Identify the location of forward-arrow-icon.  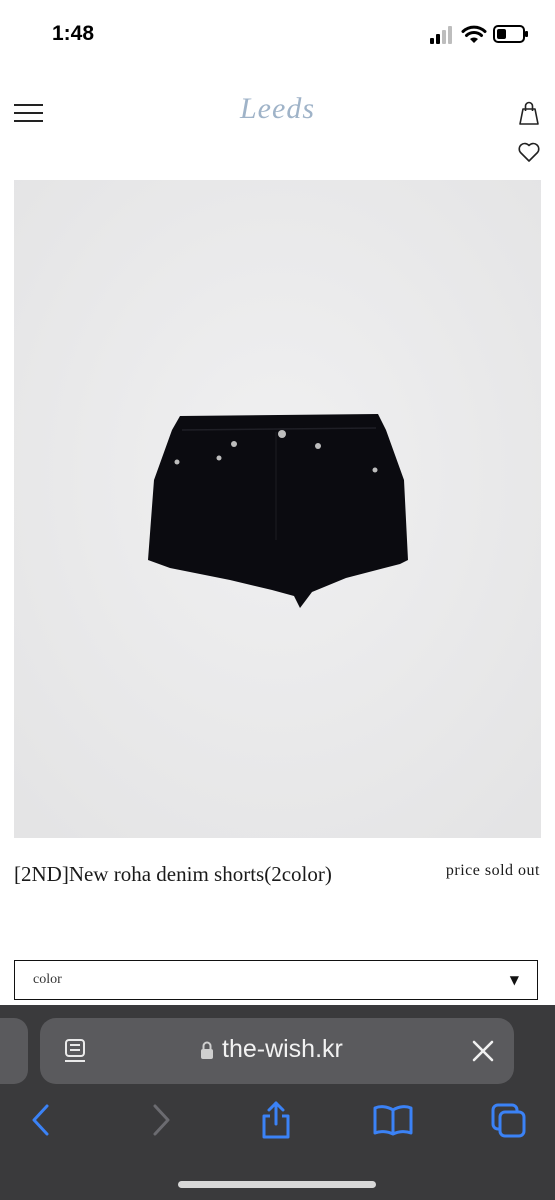
(161, 1120).